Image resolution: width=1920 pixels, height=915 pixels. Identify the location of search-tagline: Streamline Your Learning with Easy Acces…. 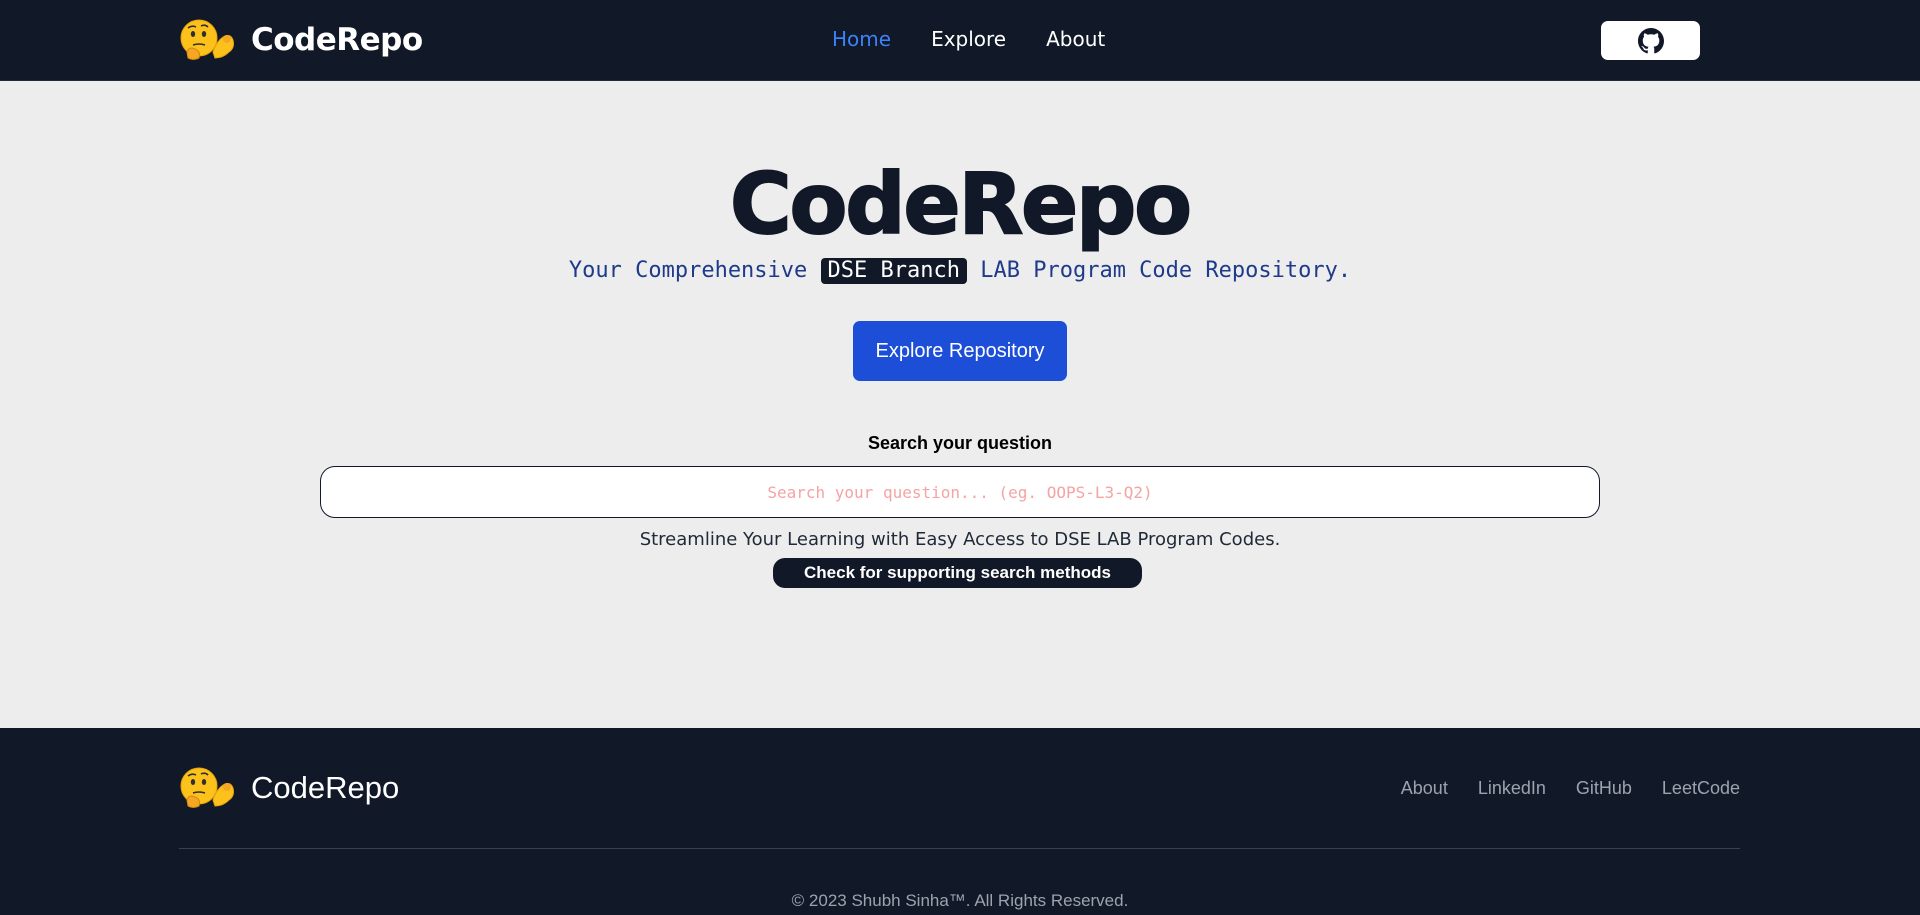
(960, 539).